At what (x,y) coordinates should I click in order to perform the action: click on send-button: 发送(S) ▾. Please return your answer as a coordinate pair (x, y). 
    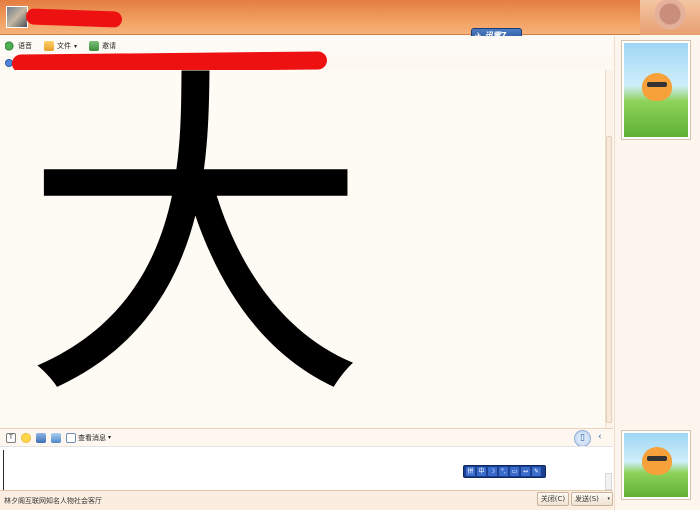
    Looking at the image, I should click on (592, 499).